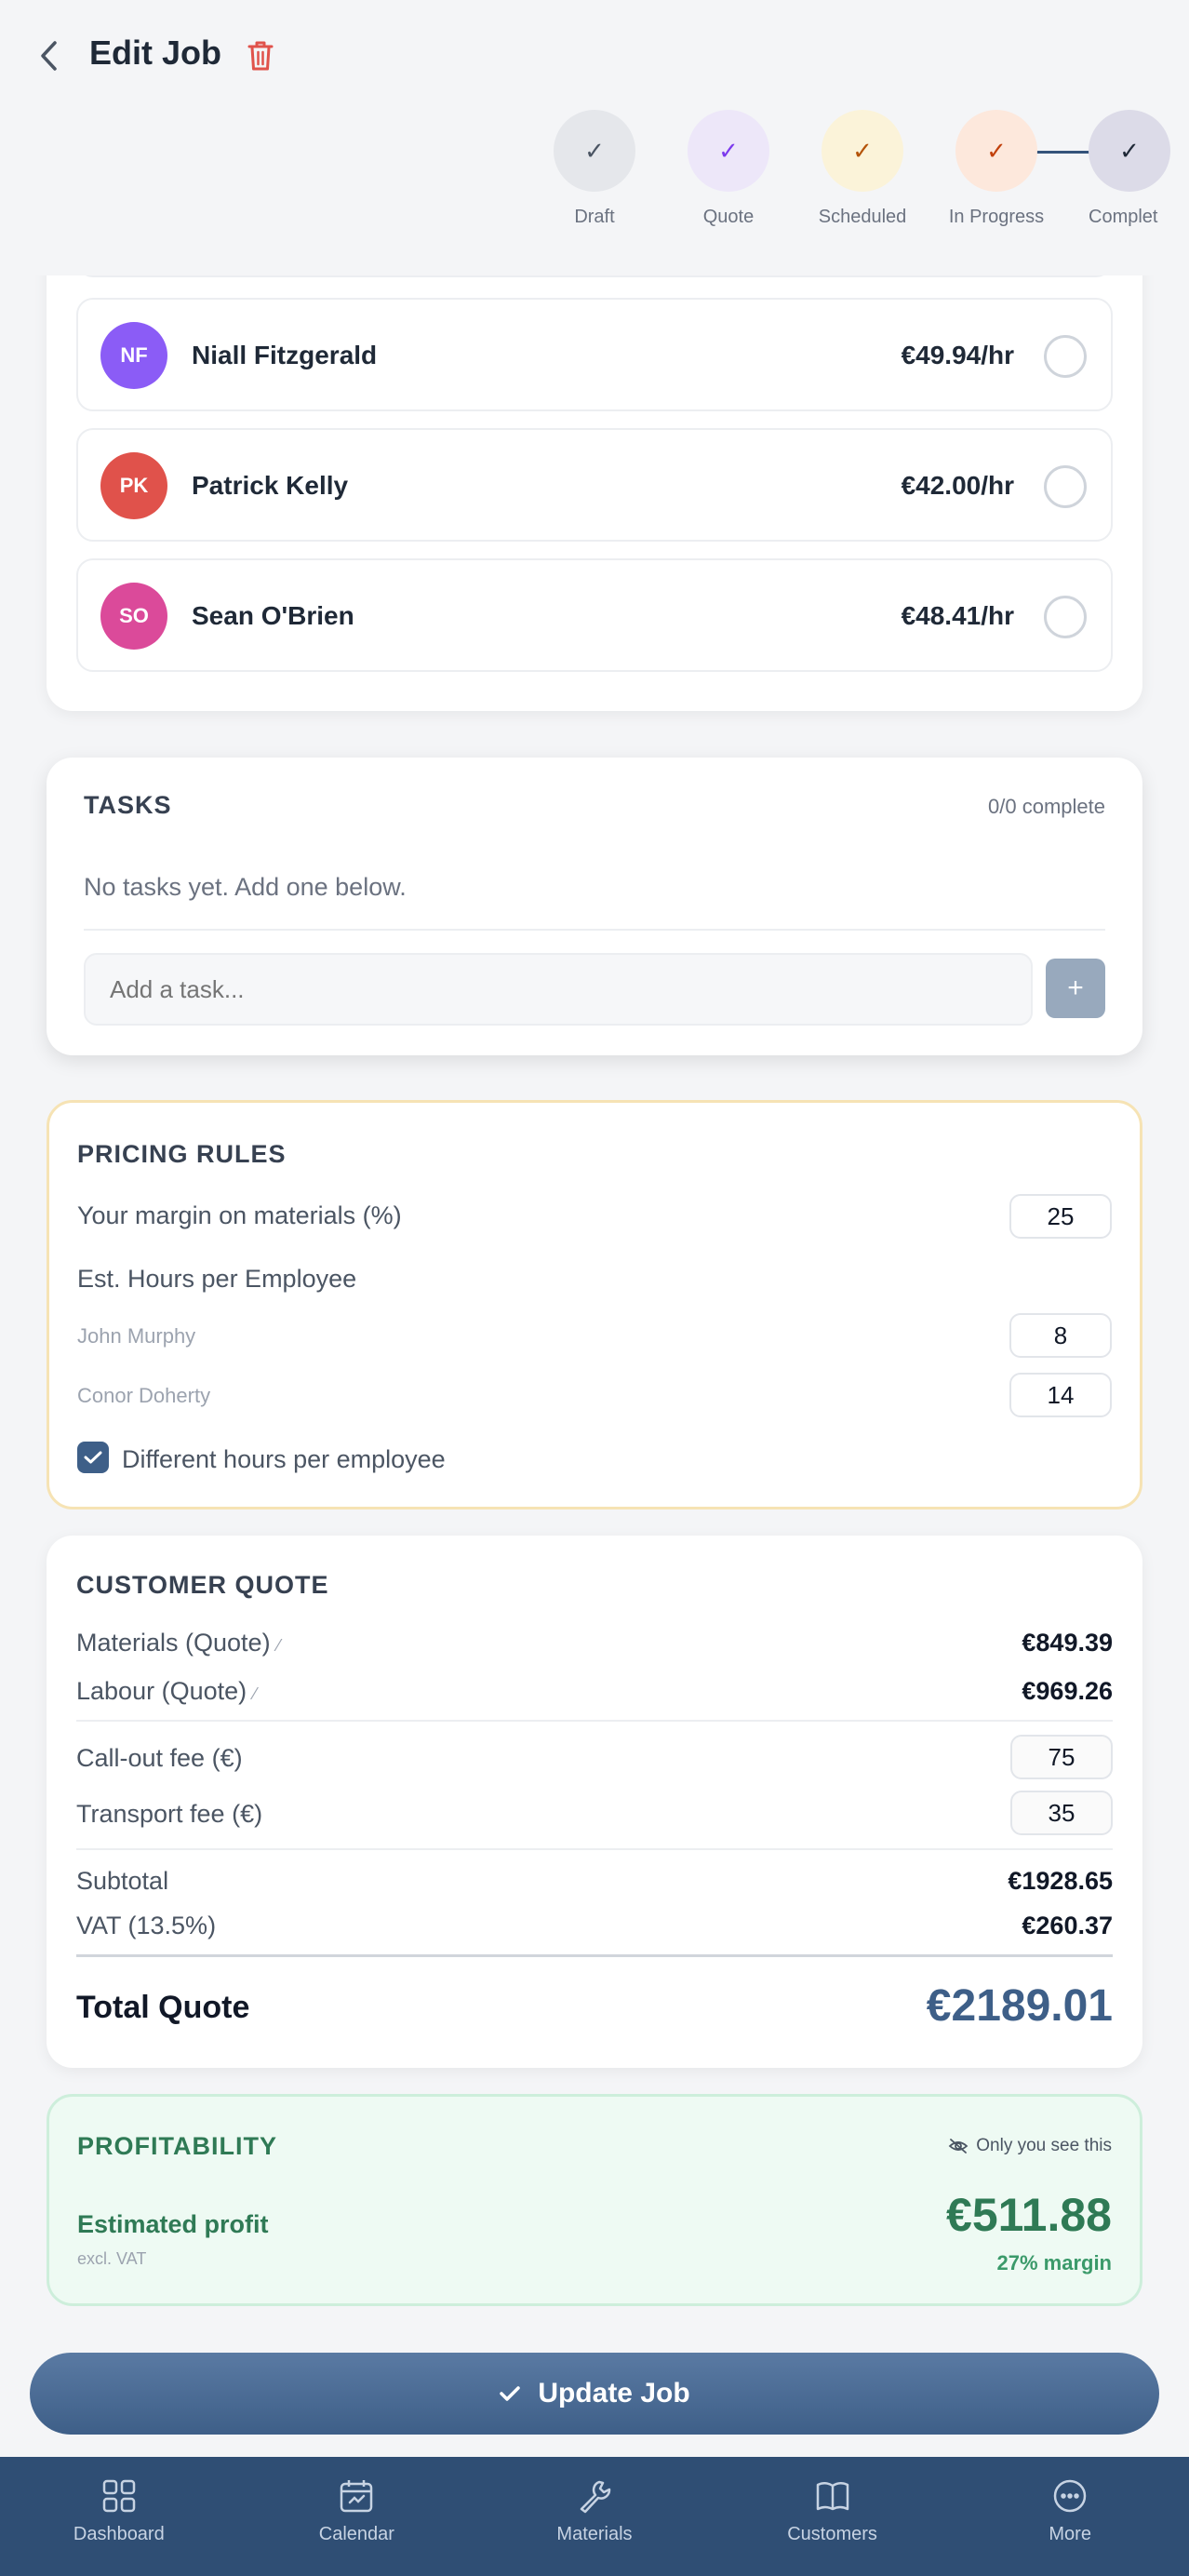 The width and height of the screenshot is (1189, 2576). What do you see at coordinates (958, 2146) in the screenshot?
I see `eye-off-icon` at bounding box center [958, 2146].